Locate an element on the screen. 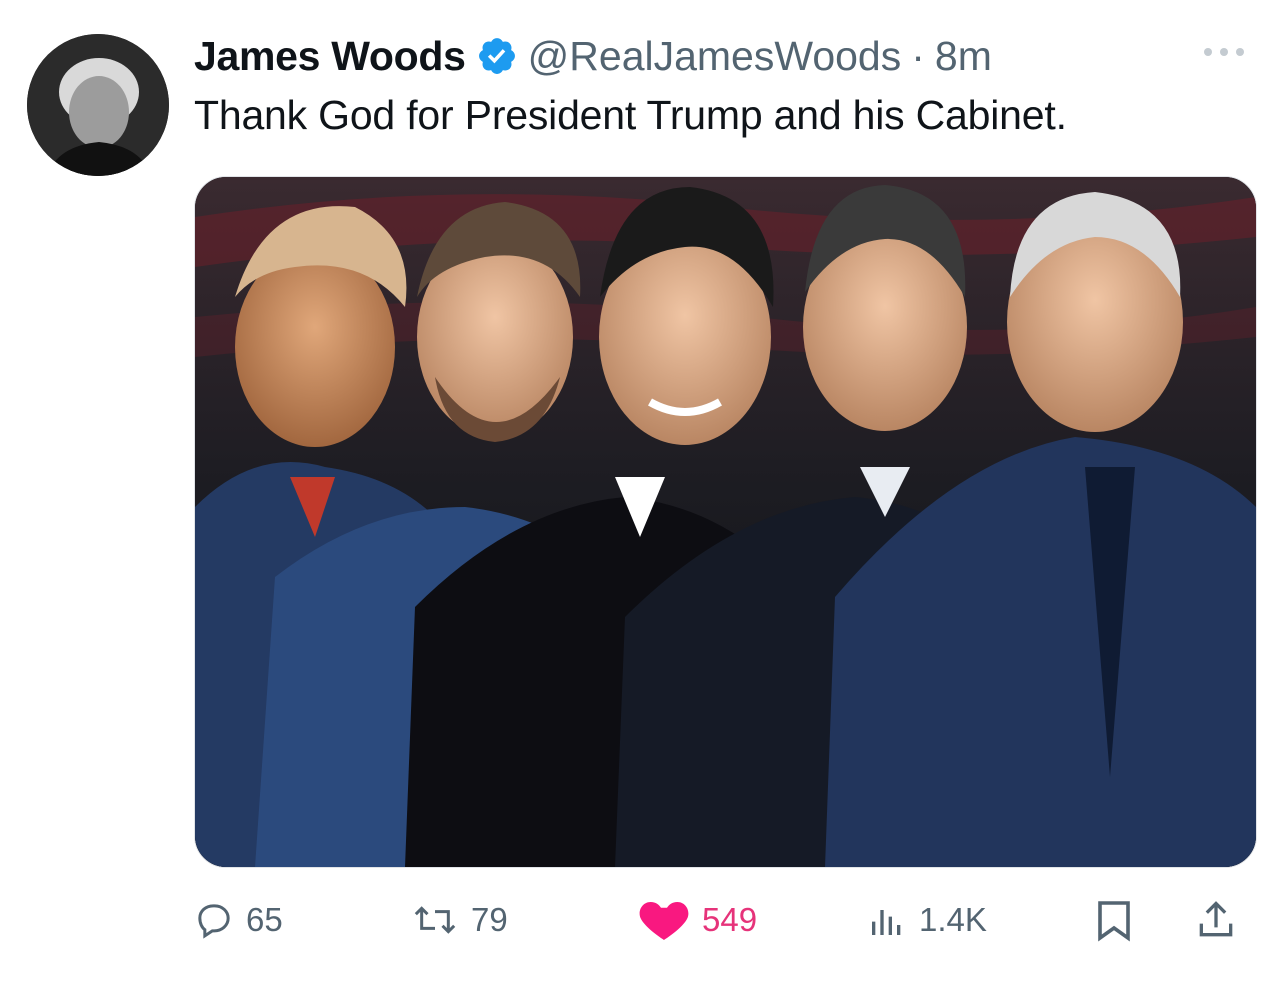 This screenshot has height=982, width=1284. share-icon is located at coordinates (1216, 919).